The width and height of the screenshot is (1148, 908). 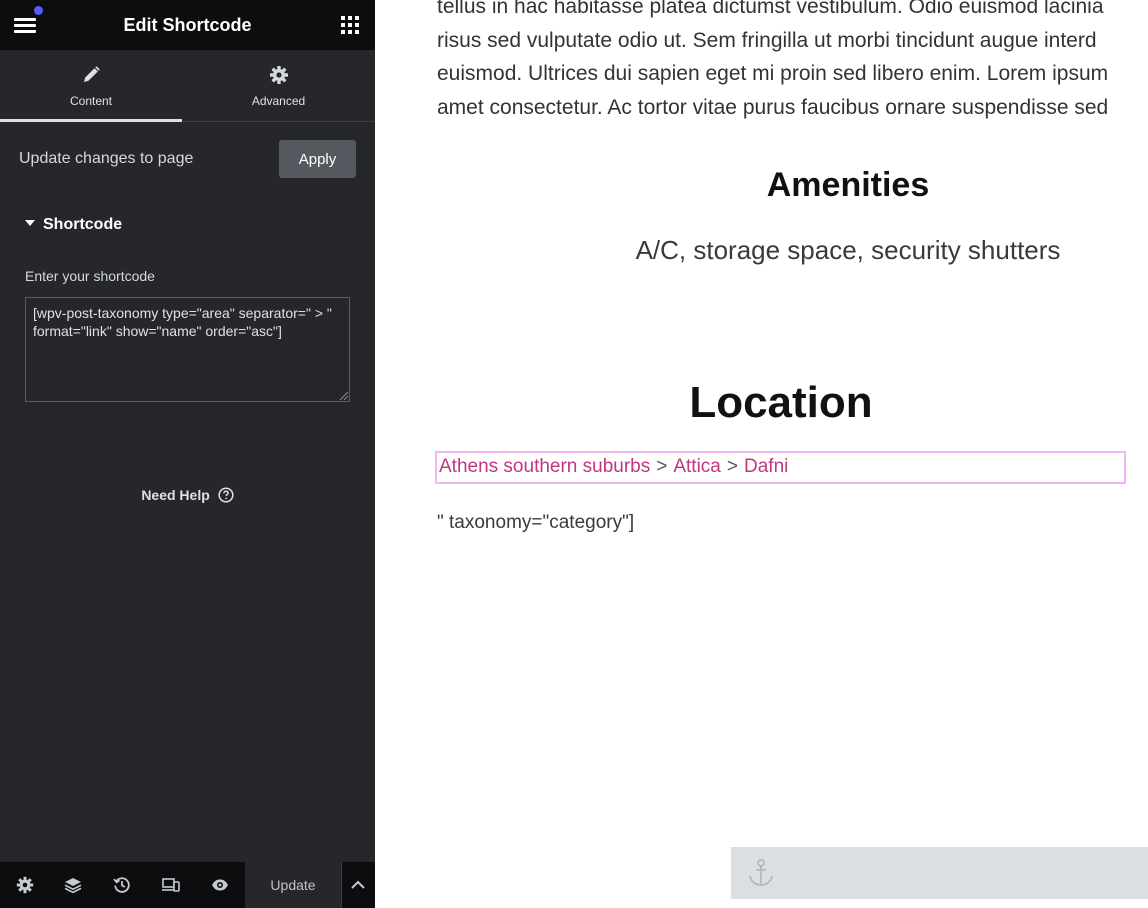 I want to click on location-taxonomy-widget: Athens southern suburbs > Attica > Dafni, so click(x=780, y=467).